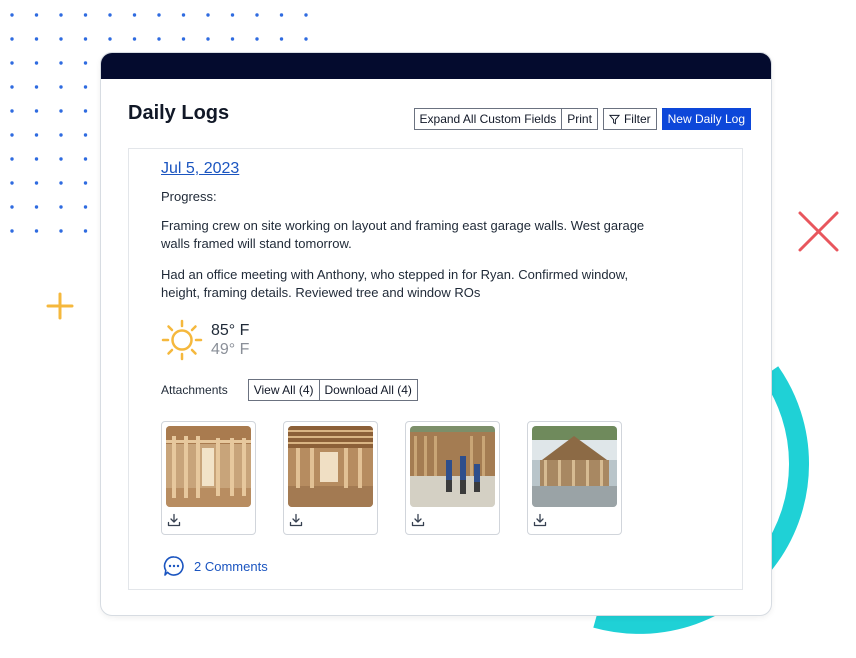 Image resolution: width=856 pixels, height=658 pixels. I want to click on crew-framing-photo, so click(452, 466).